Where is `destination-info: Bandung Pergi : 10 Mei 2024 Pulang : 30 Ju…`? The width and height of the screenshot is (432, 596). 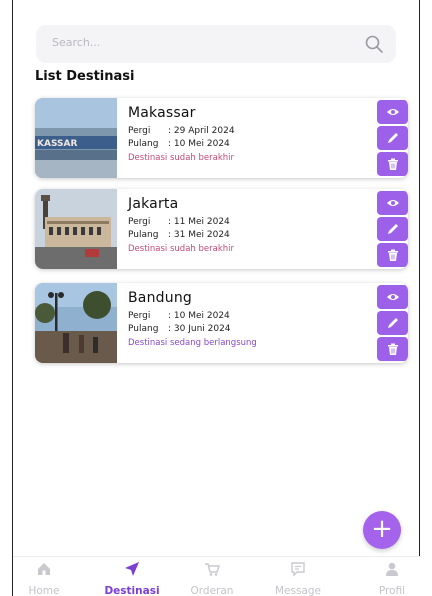
destination-info: Bandung Pergi : 10 Mei 2024 Pulang : 30 Ju… is located at coordinates (248, 319).